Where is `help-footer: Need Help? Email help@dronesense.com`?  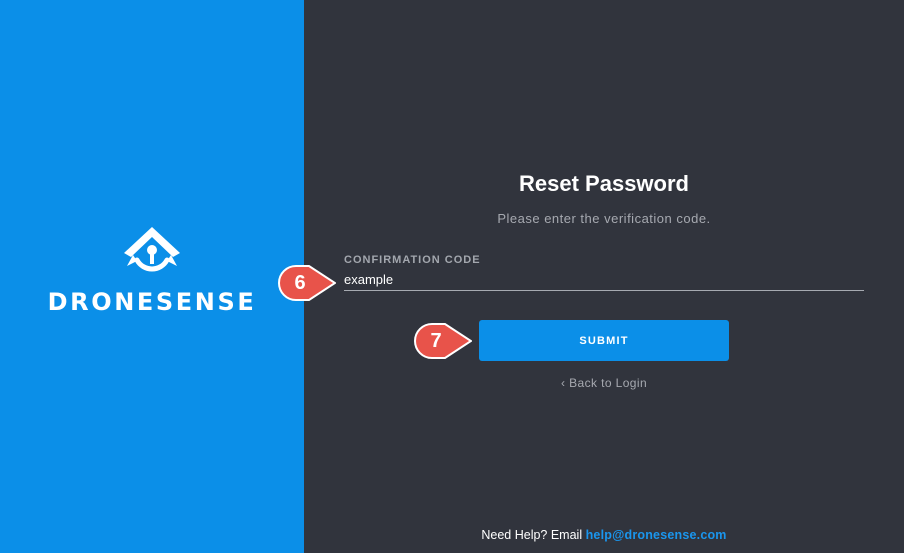
help-footer: Need Help? Email help@dronesense.com is located at coordinates (604, 535).